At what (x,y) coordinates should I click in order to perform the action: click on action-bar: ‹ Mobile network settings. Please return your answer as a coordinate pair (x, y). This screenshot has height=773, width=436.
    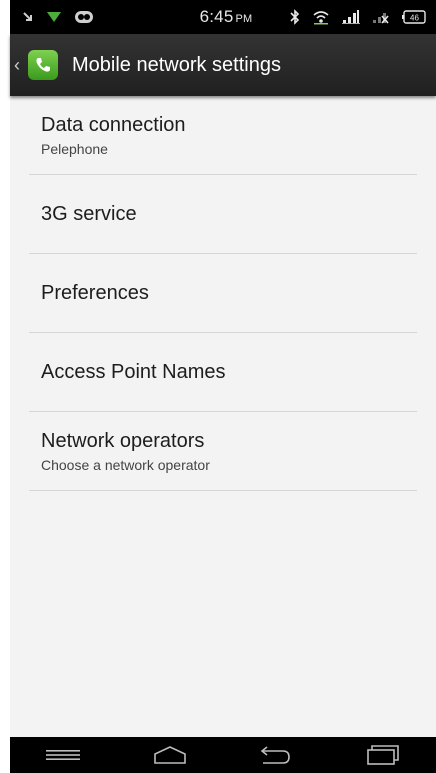
    Looking at the image, I should click on (223, 65).